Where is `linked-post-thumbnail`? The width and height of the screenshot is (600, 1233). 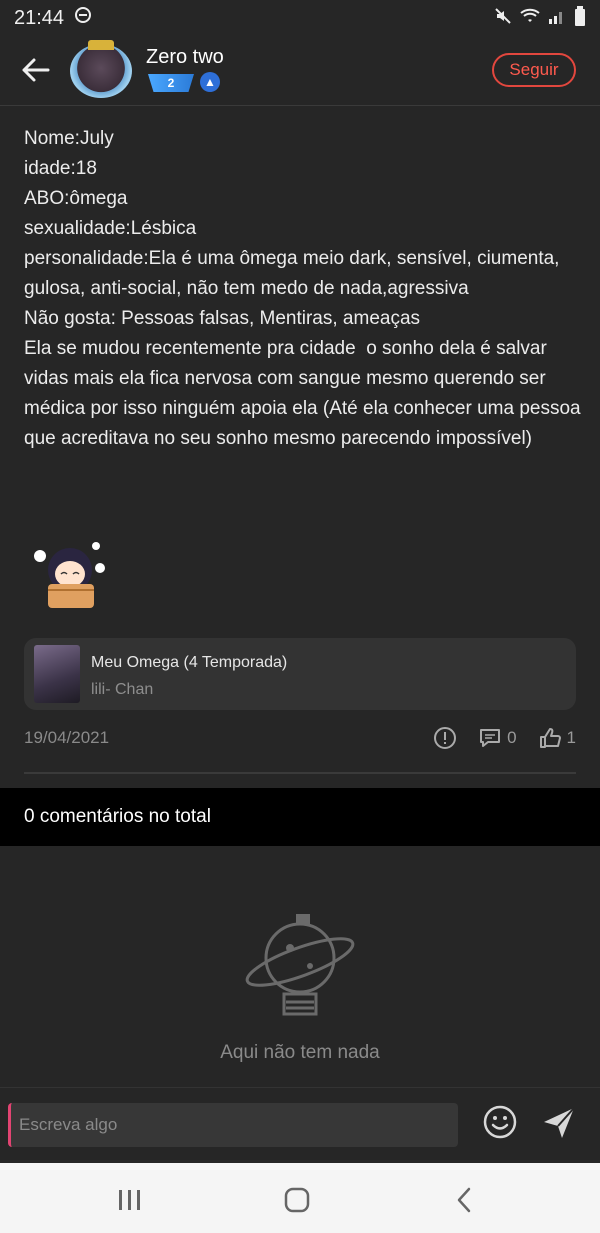 linked-post-thumbnail is located at coordinates (57, 674).